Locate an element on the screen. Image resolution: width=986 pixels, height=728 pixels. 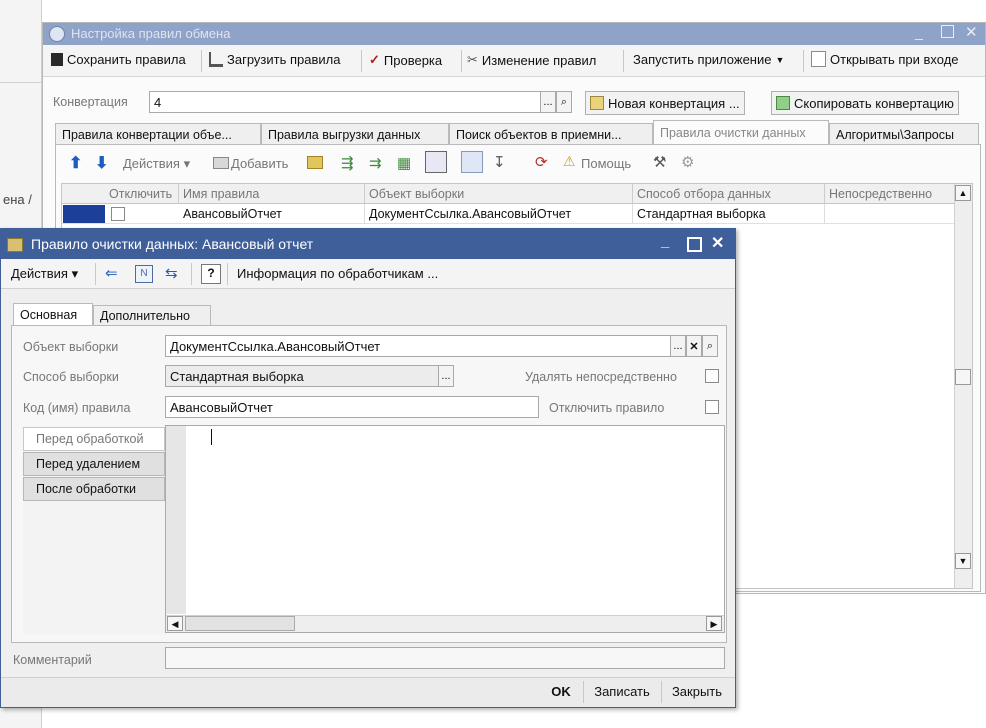
tab-export-rules: Правила выгрузки данных is located at coordinates (355, 134).